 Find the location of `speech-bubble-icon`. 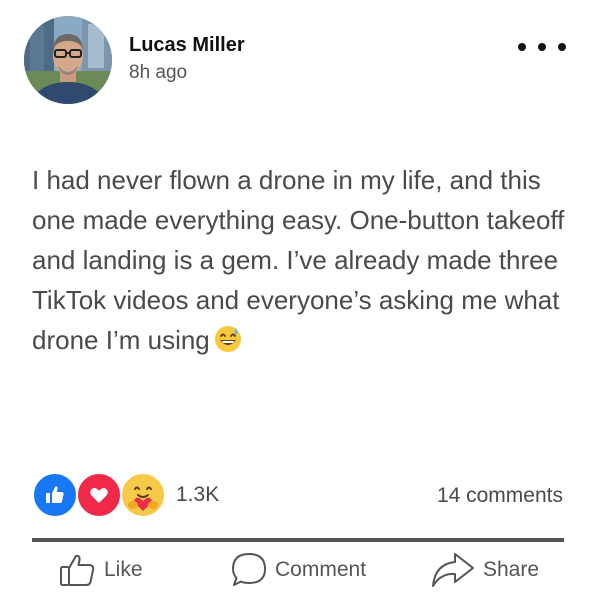

speech-bubble-icon is located at coordinates (249, 570).